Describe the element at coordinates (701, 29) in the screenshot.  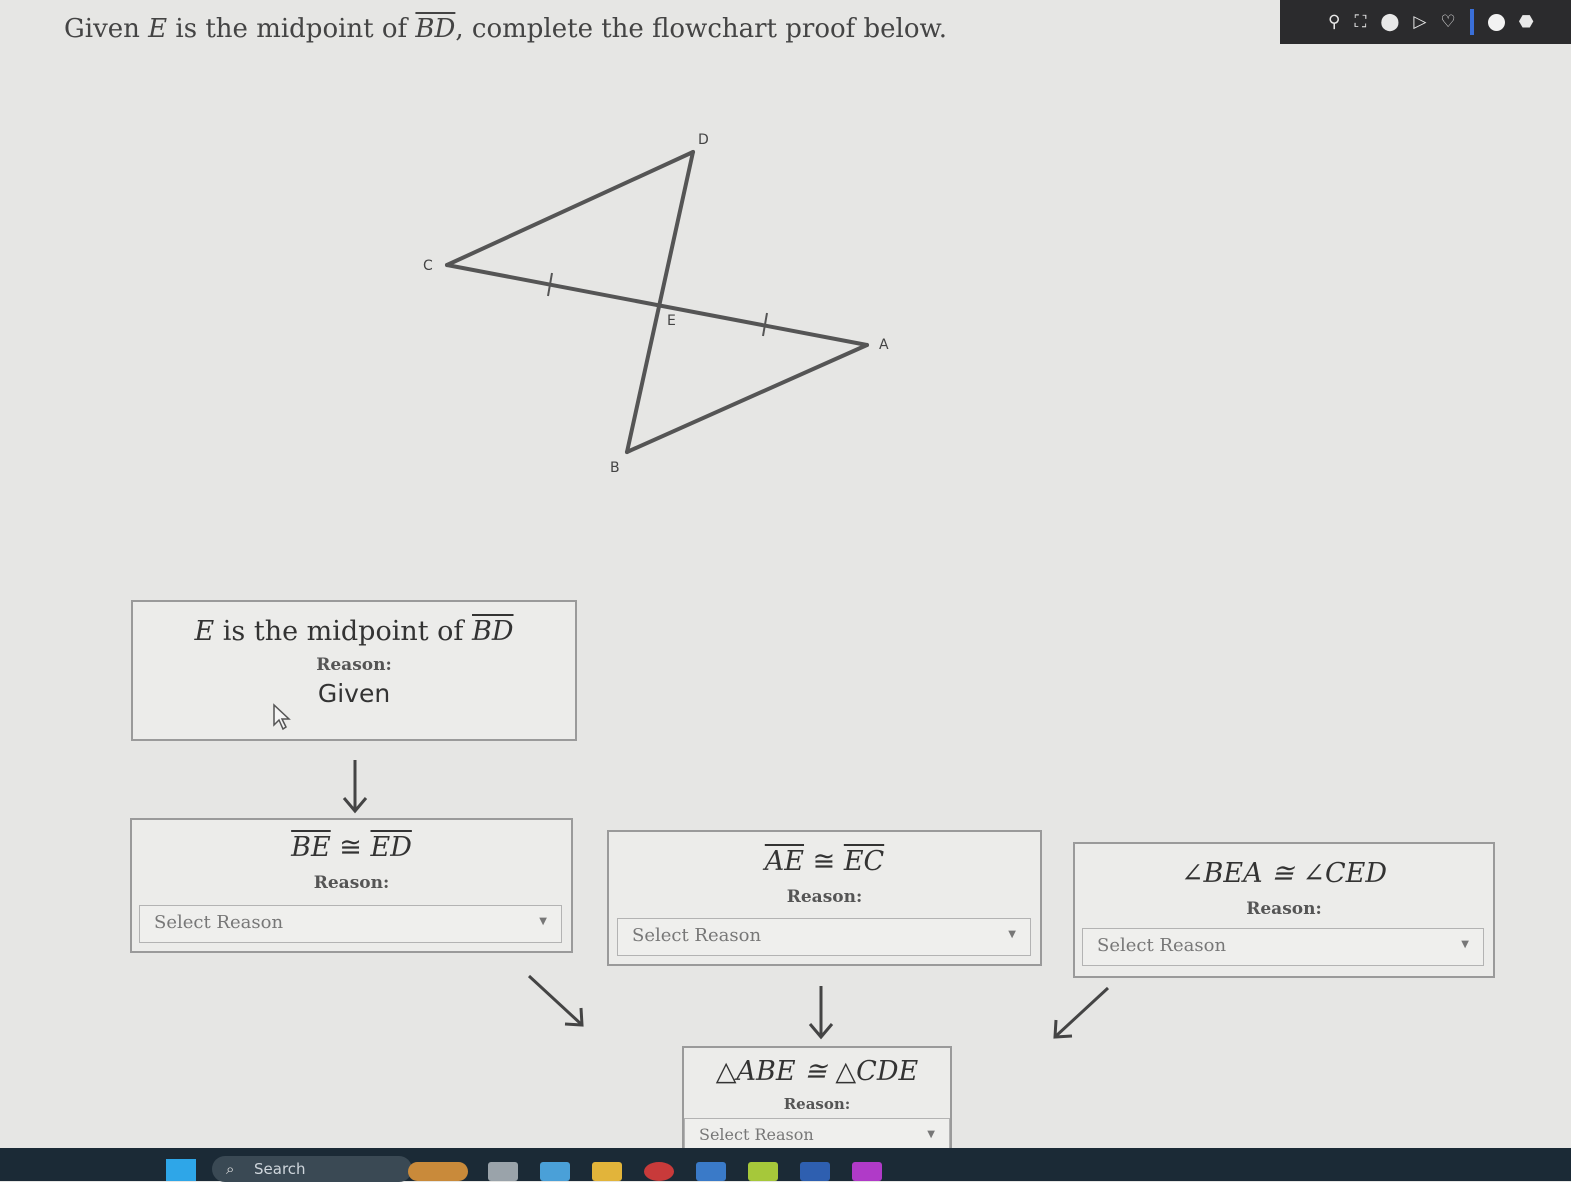
I see `prompt-post: , complete the flowchart proof below.` at that location.